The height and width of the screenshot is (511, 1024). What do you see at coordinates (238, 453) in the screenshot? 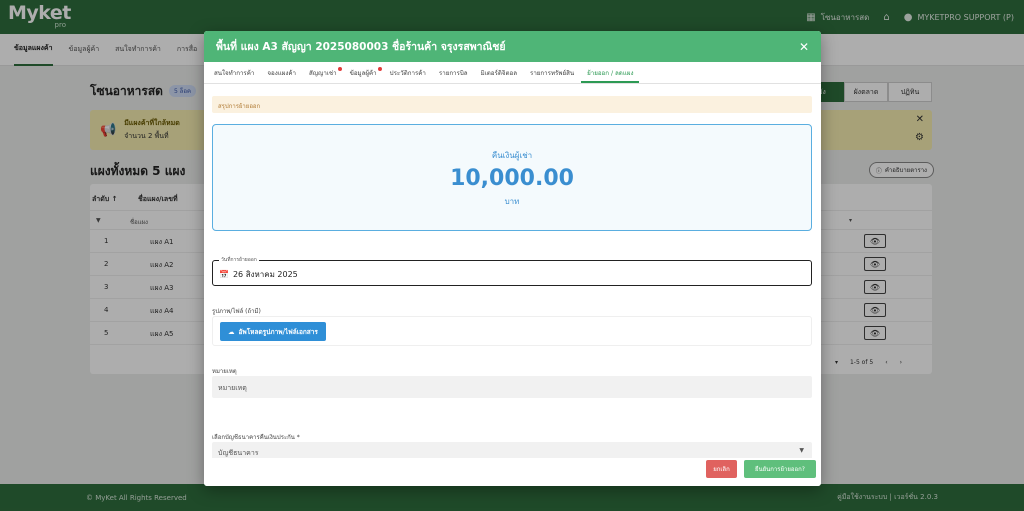
I see `bank-select-placeholder: บัญชีธนาคาร` at bounding box center [238, 453].